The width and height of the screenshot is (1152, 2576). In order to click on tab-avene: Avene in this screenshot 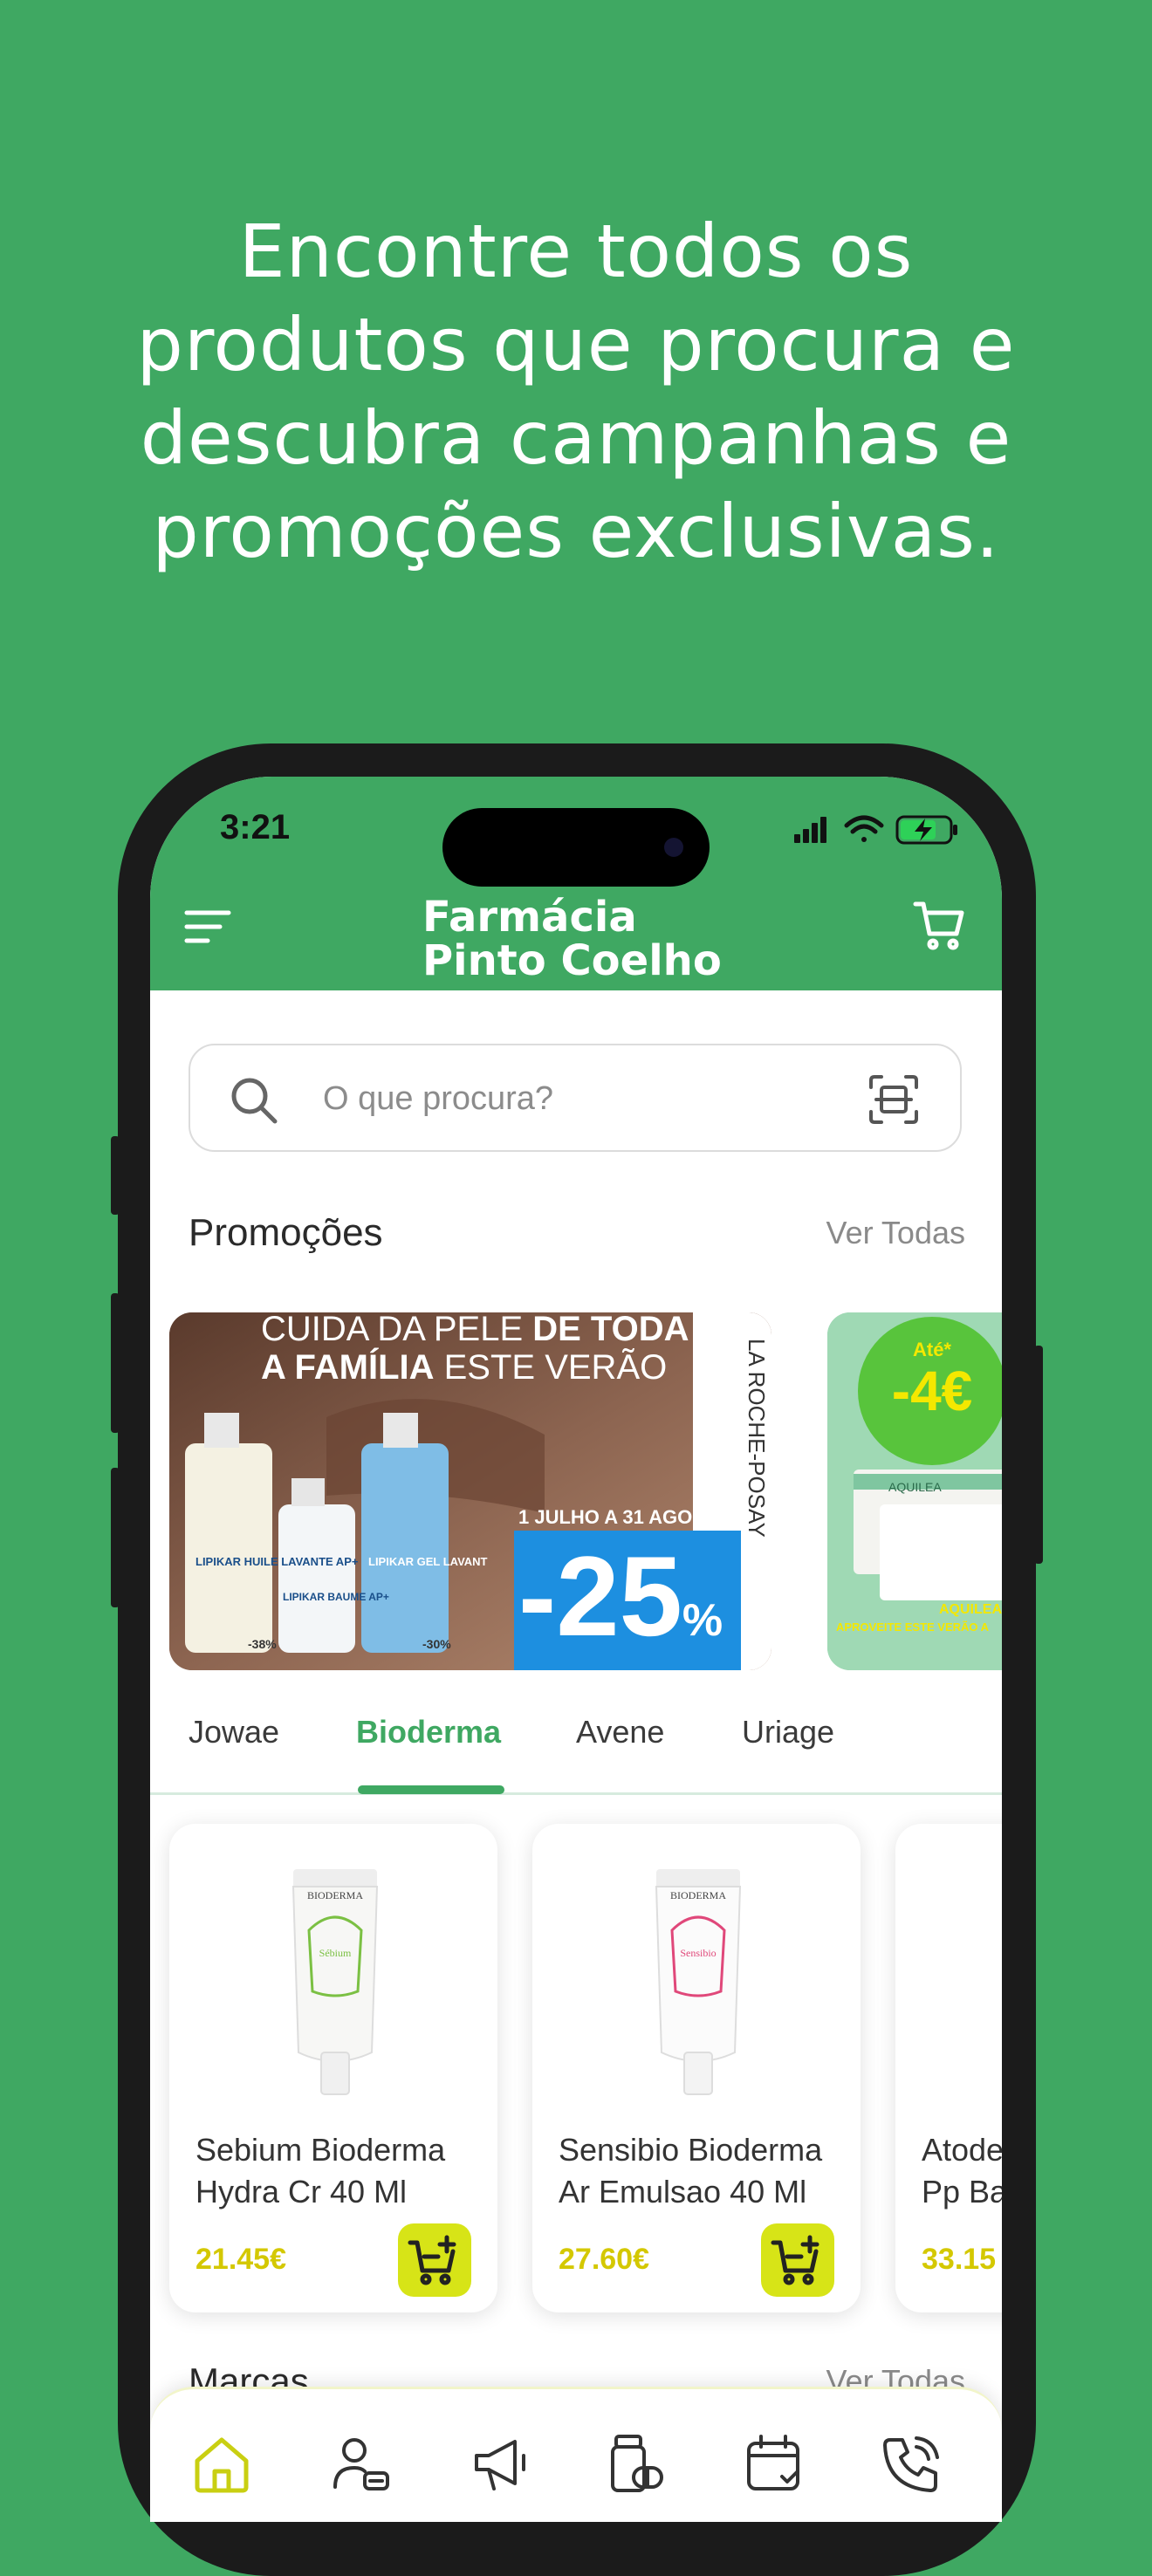, I will do `click(620, 1732)`.